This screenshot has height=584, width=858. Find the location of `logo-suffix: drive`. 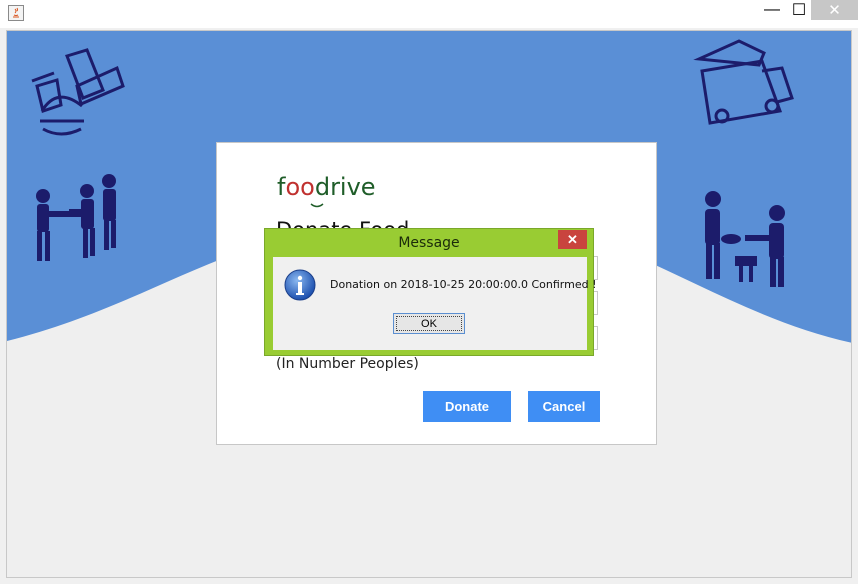

logo-suffix: drive is located at coordinates (345, 187).